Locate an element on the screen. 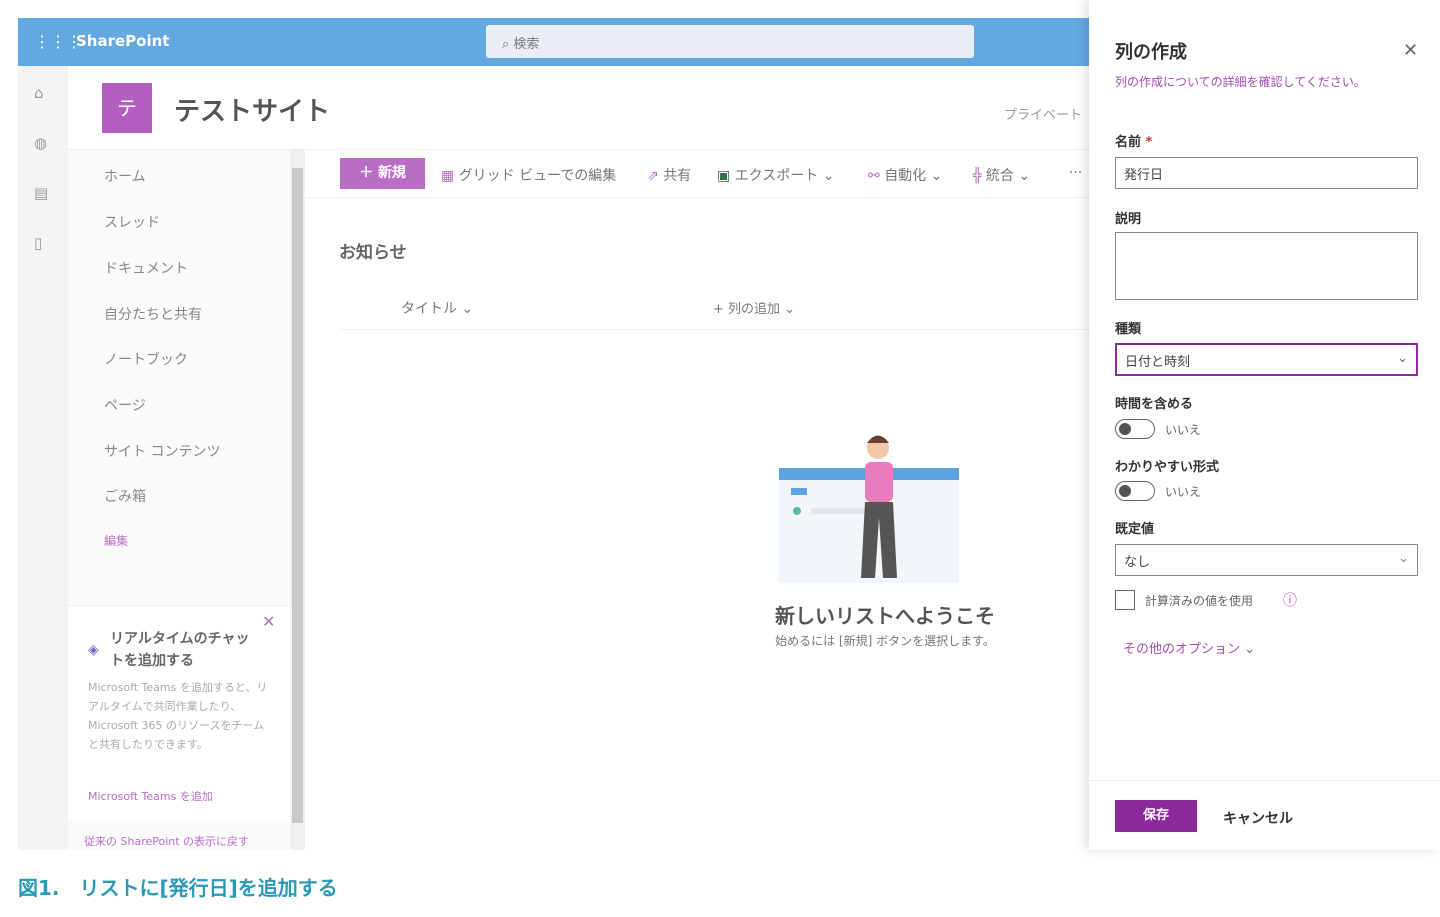 The image size is (1440, 917). friendly-format-value: いいえ is located at coordinates (1183, 492).